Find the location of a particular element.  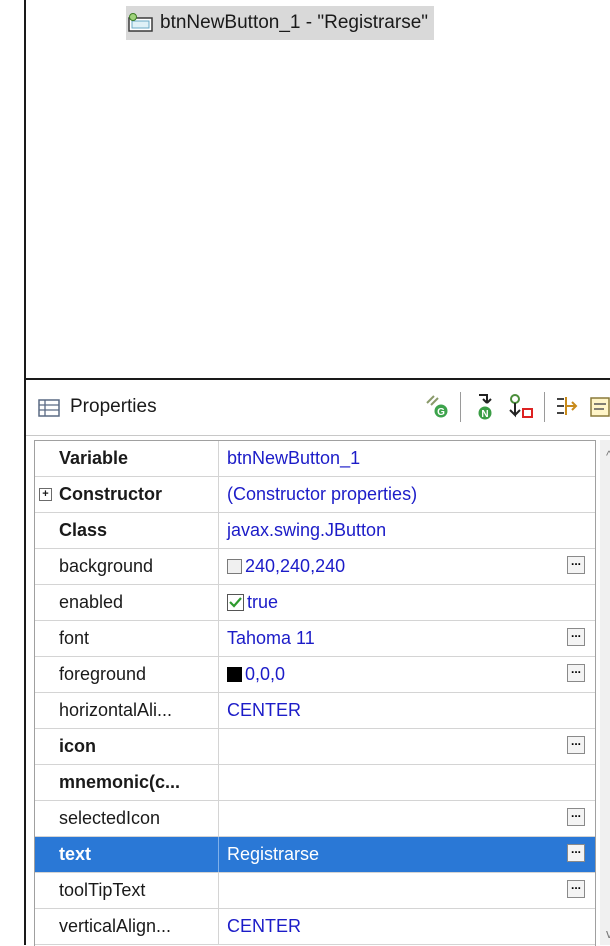

property-name: Variable is located at coordinates (127, 458).